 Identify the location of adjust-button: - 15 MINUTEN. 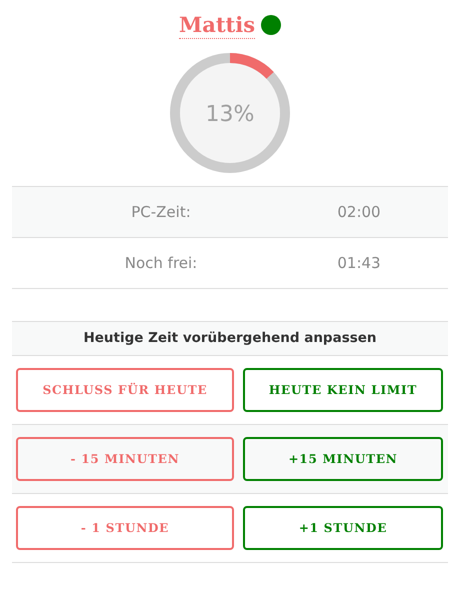
(125, 459).